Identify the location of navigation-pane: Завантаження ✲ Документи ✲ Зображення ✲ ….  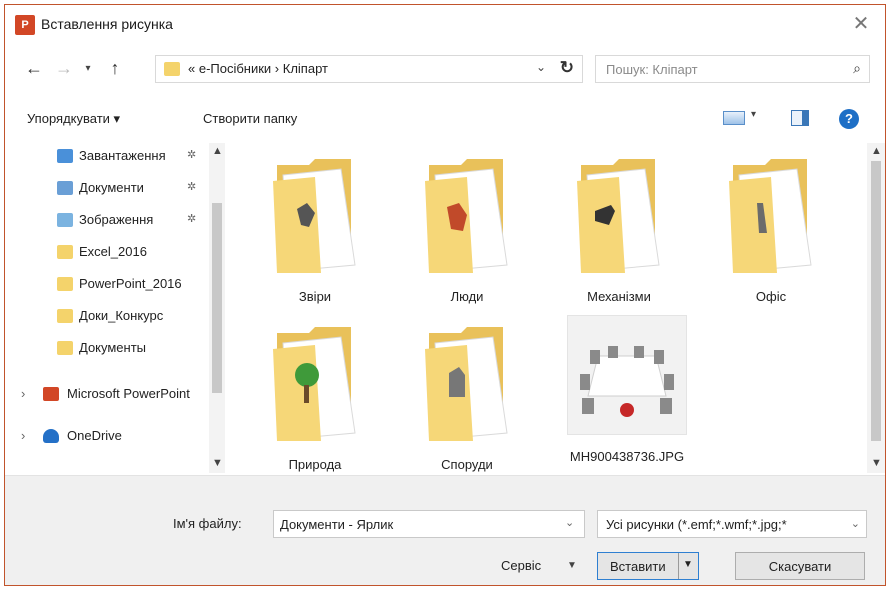
(116, 308).